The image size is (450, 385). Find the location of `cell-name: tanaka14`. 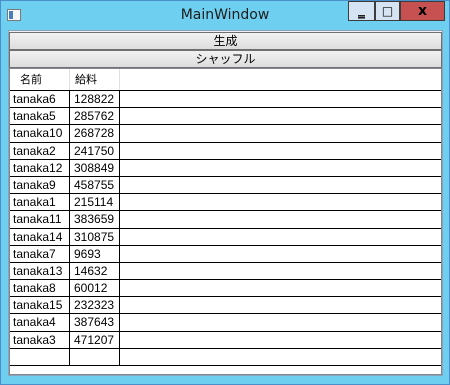

cell-name: tanaka14 is located at coordinates (40, 237).